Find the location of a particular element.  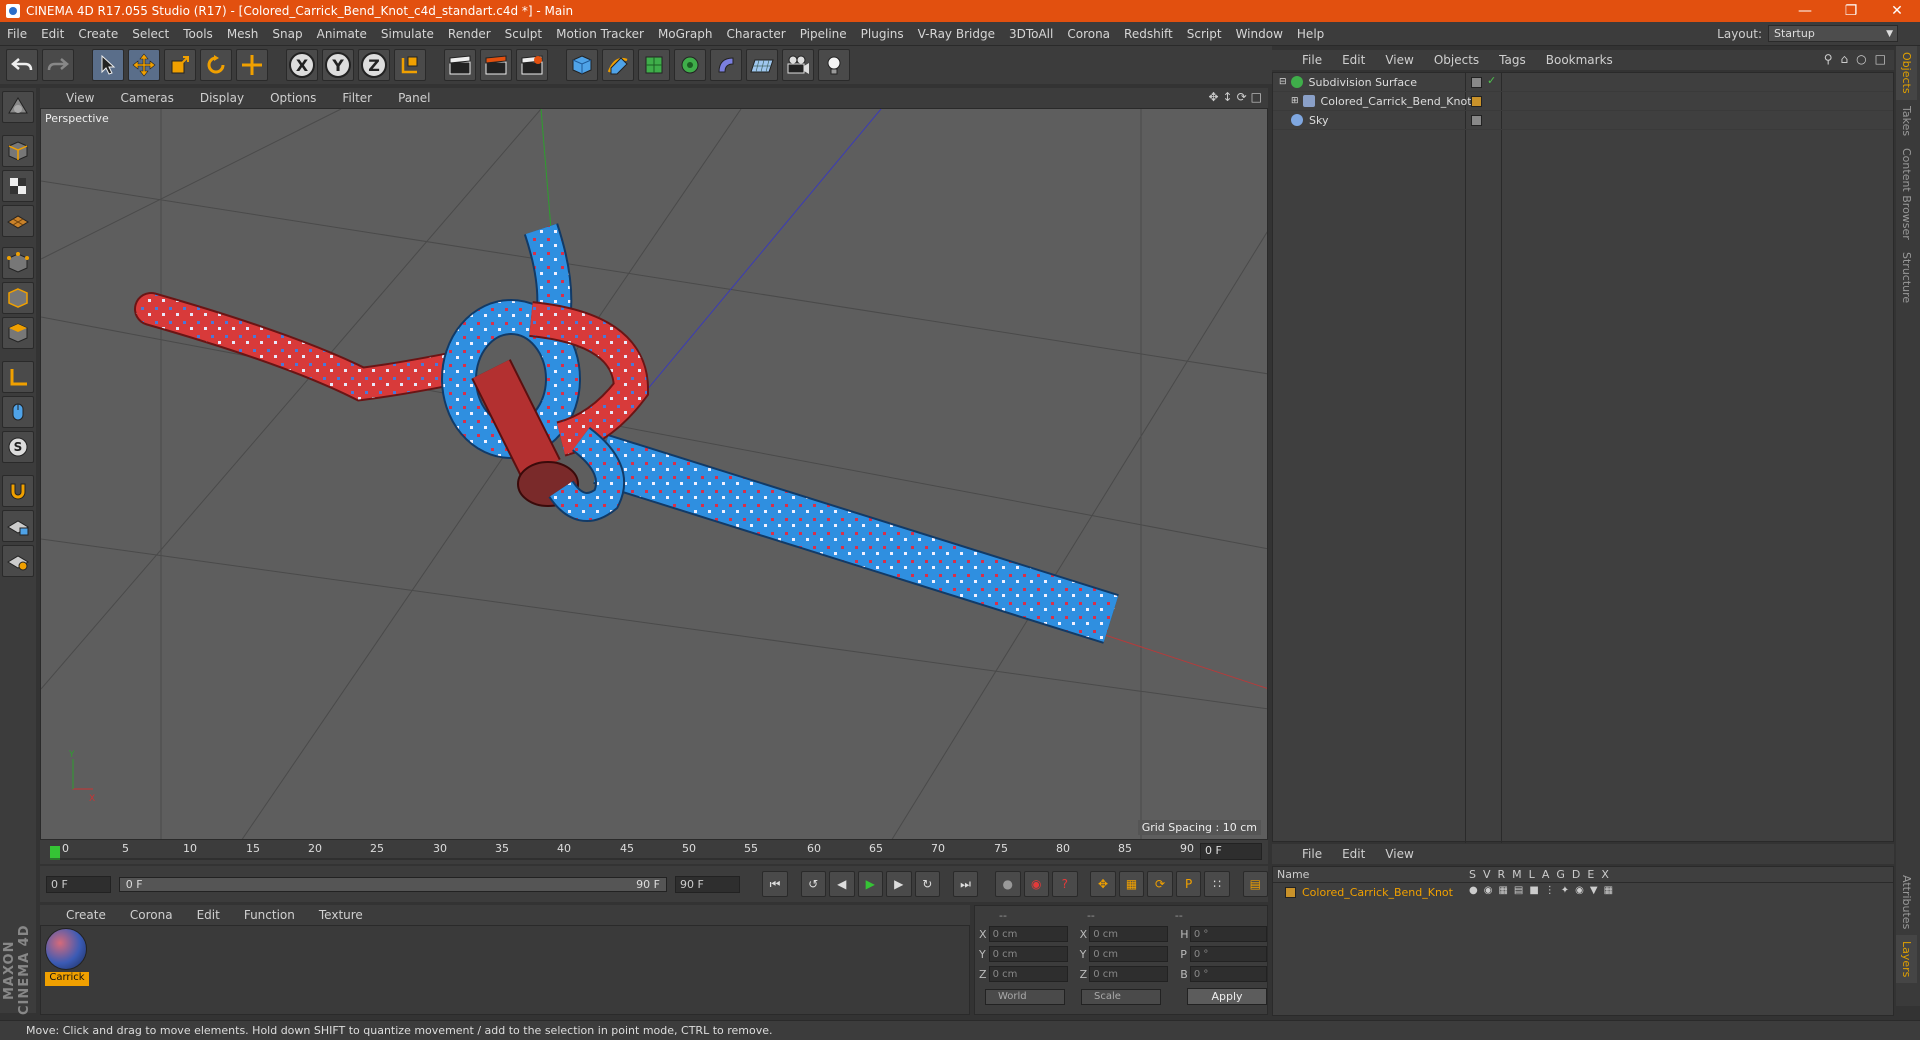

position-z-field: 0 cm is located at coordinates (1028, 974).